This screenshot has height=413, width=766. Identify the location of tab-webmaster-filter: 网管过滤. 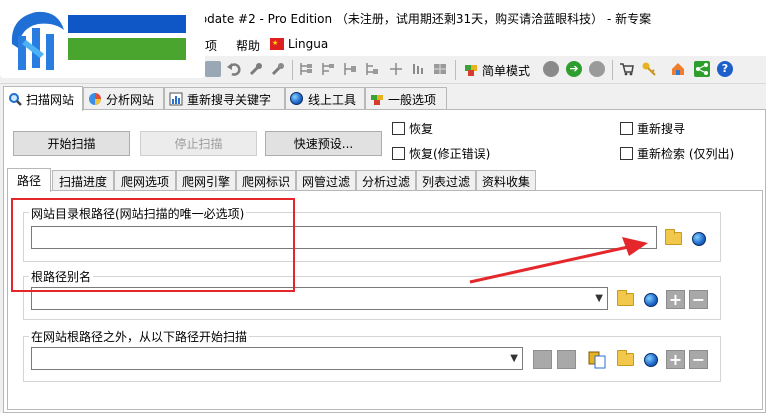
(326, 180).